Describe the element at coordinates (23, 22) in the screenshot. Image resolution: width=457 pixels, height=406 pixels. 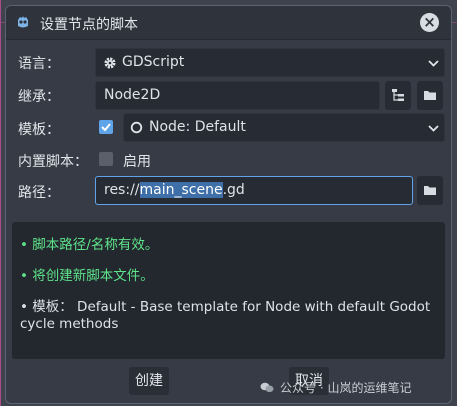
I see `godot-logo-icon` at that location.